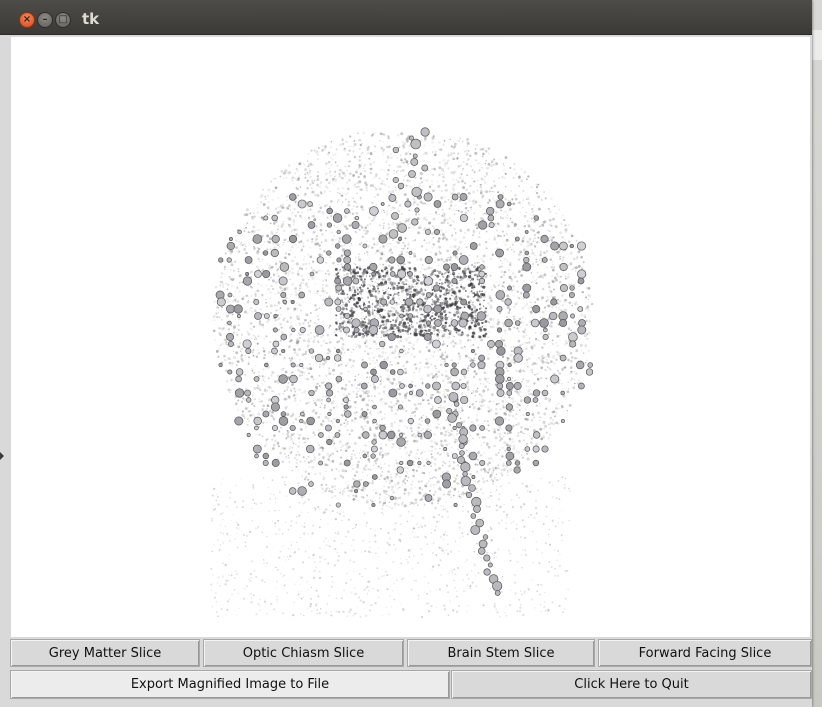  What do you see at coordinates (817, 353) in the screenshot?
I see `desktop-background` at bounding box center [817, 353].